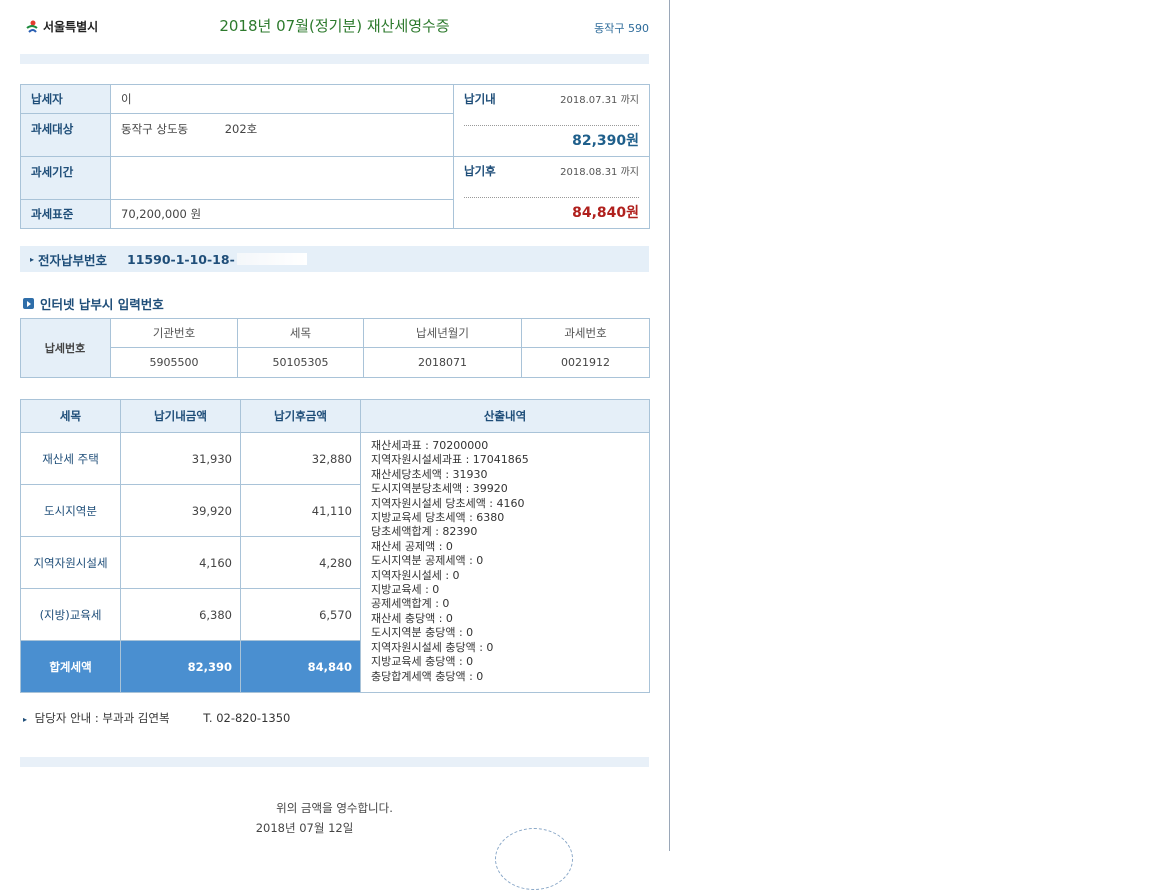 This screenshot has width=1152, height=890. I want to click on contact-info: ▸ 담당자 안내 : 부과과 김연복 T. 02-820-1350, so click(156, 718).